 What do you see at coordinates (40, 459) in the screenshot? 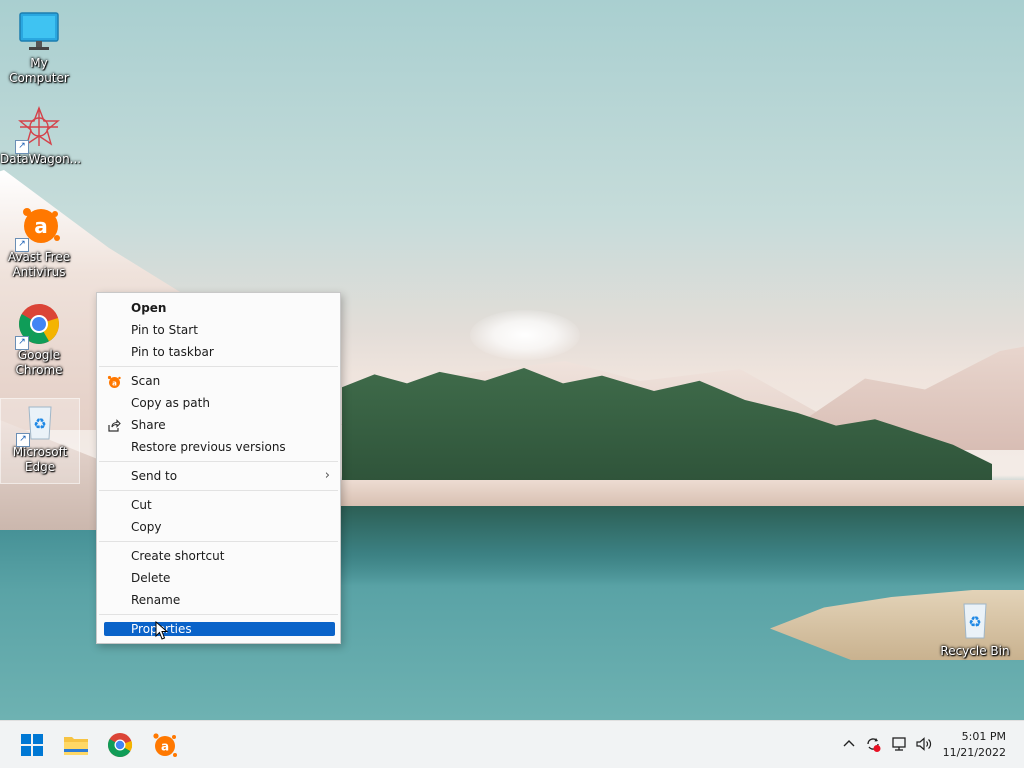
I see `desktop-icon-label: Microsoft Edge` at bounding box center [40, 459].